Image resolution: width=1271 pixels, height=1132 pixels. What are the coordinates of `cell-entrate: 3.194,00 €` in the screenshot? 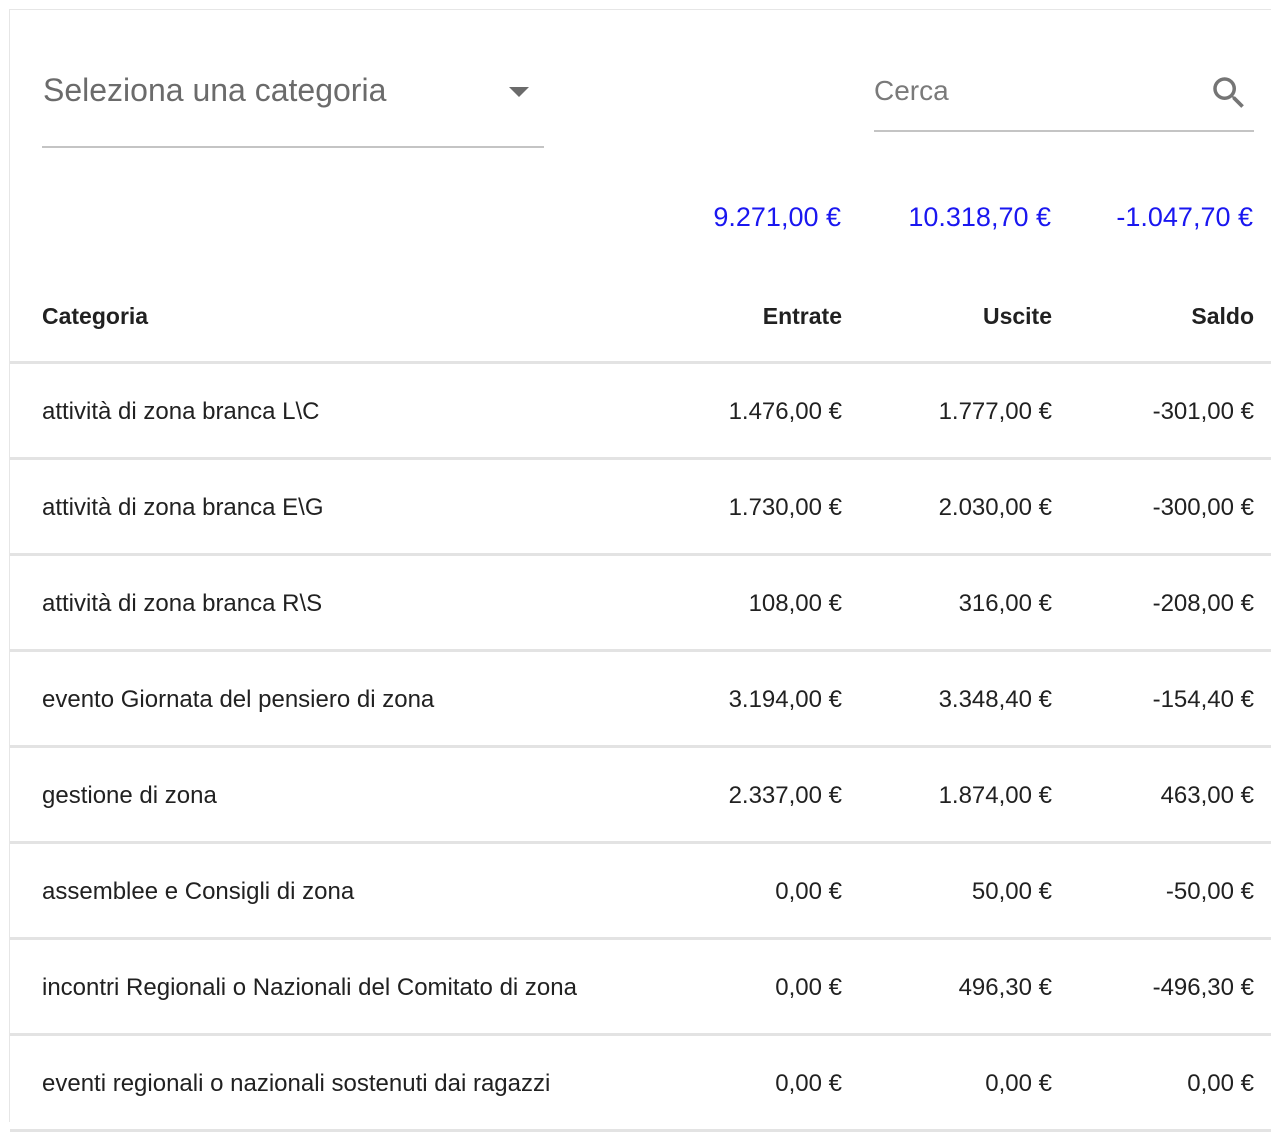 It's located at (785, 699).